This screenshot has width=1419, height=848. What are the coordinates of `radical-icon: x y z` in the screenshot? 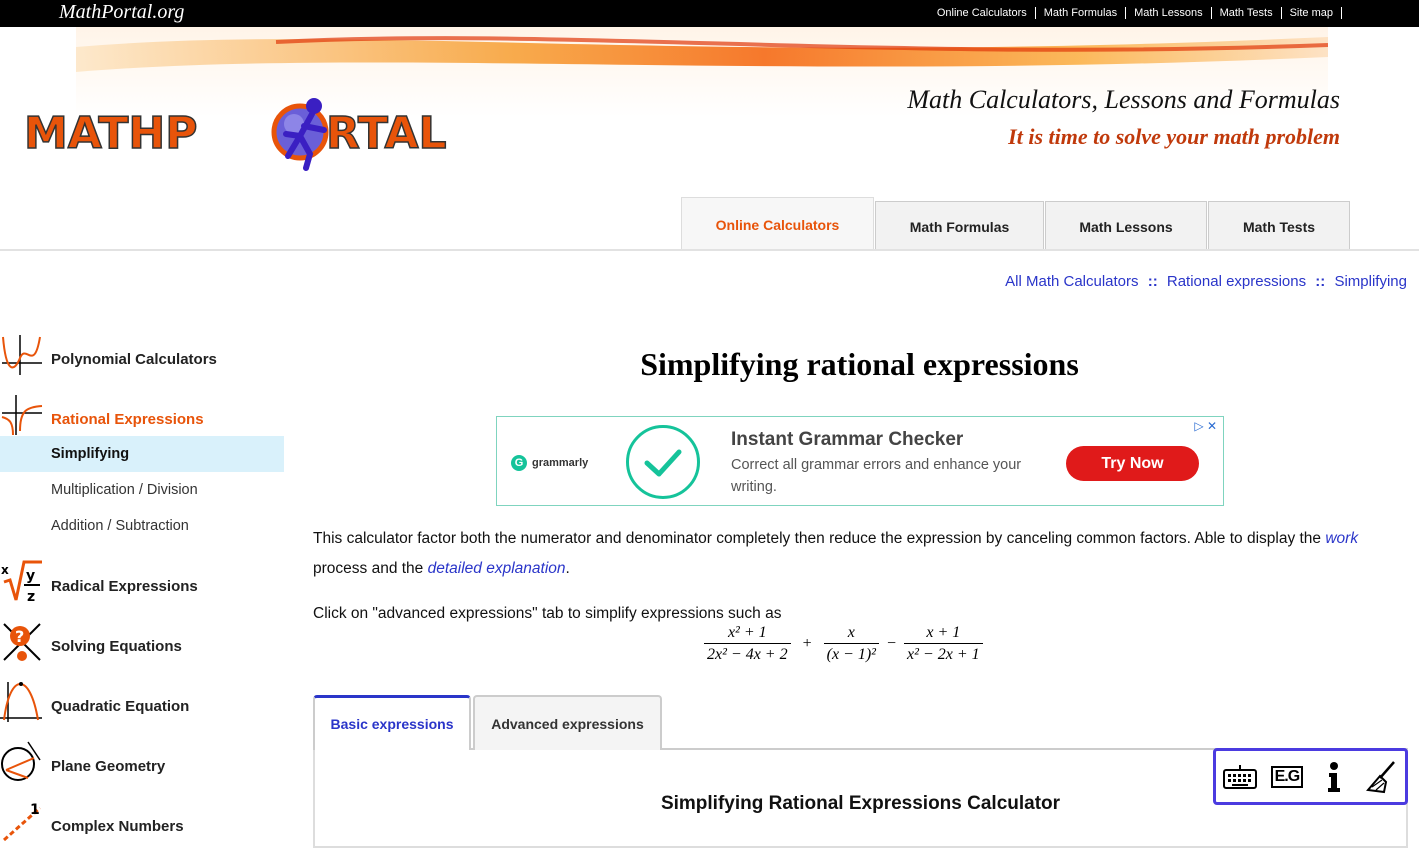 It's located at (21, 582).